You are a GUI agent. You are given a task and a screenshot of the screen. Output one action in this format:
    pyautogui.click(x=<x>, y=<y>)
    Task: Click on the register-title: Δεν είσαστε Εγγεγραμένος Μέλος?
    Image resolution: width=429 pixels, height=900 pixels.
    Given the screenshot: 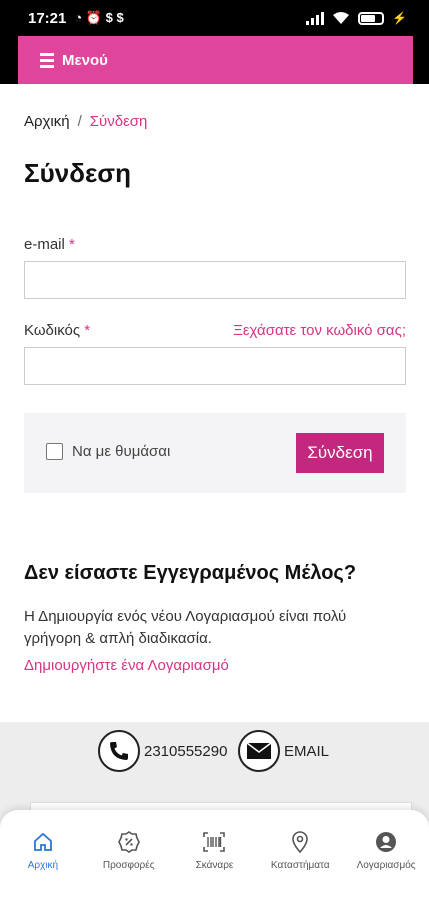 What is the action you would take?
    pyautogui.click(x=190, y=573)
    